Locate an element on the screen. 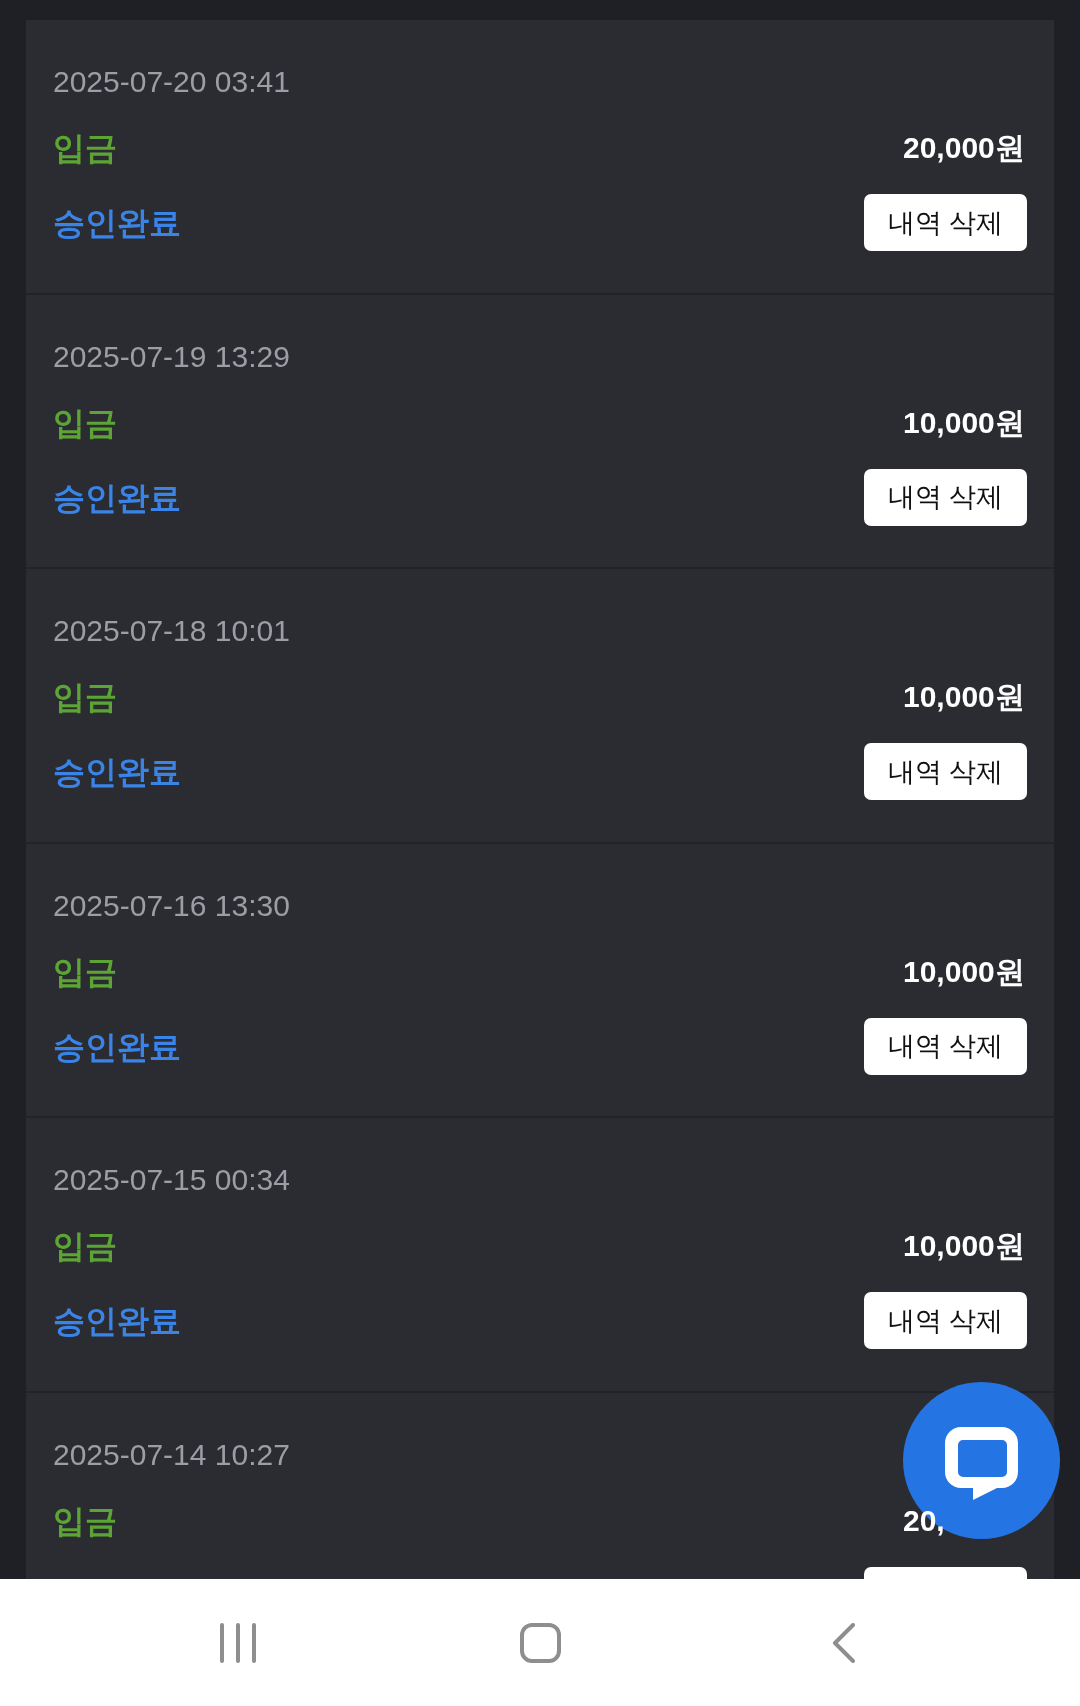 Image resolution: width=1080 pixels, height=1706 pixels. delete-button is located at coordinates (945, 1572).